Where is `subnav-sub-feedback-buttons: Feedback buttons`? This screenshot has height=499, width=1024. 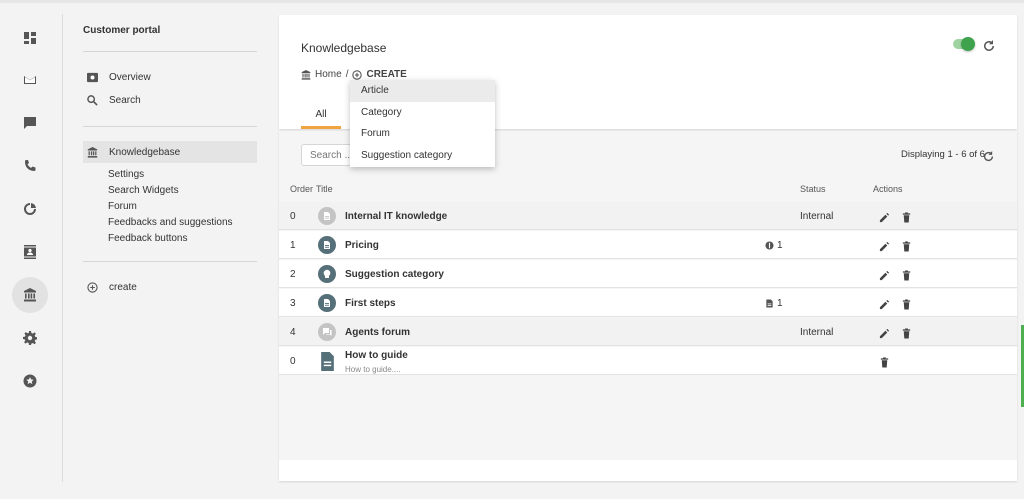 subnav-sub-feedback-buttons: Feedback buttons is located at coordinates (148, 238).